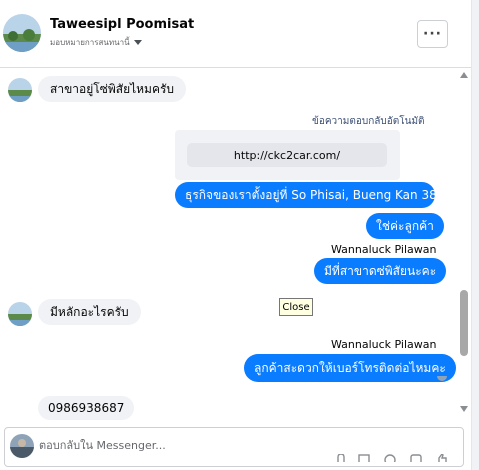 The height and width of the screenshot is (470, 479). What do you see at coordinates (475, 235) in the screenshot?
I see `side-panel-edge` at bounding box center [475, 235].